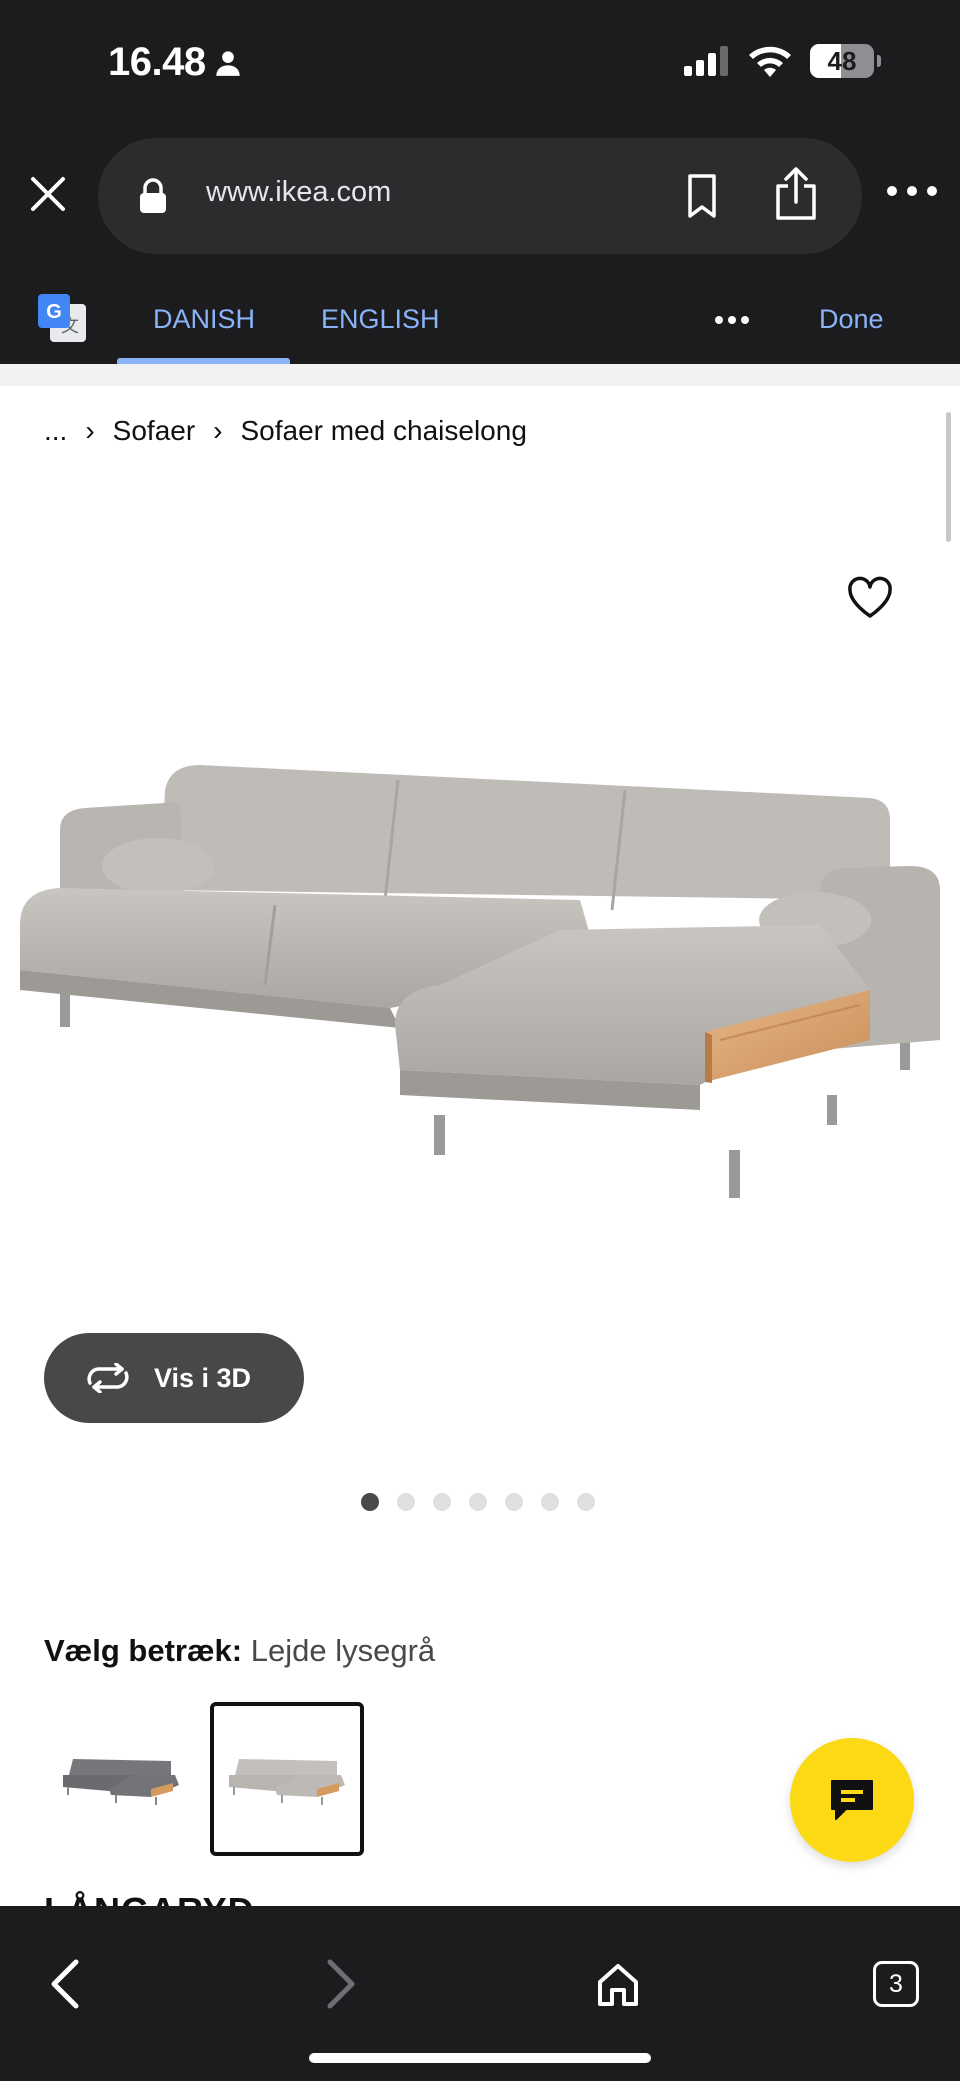 The image size is (960, 2081). What do you see at coordinates (143, 1650) in the screenshot?
I see `cover-label: Vælg betræk:` at bounding box center [143, 1650].